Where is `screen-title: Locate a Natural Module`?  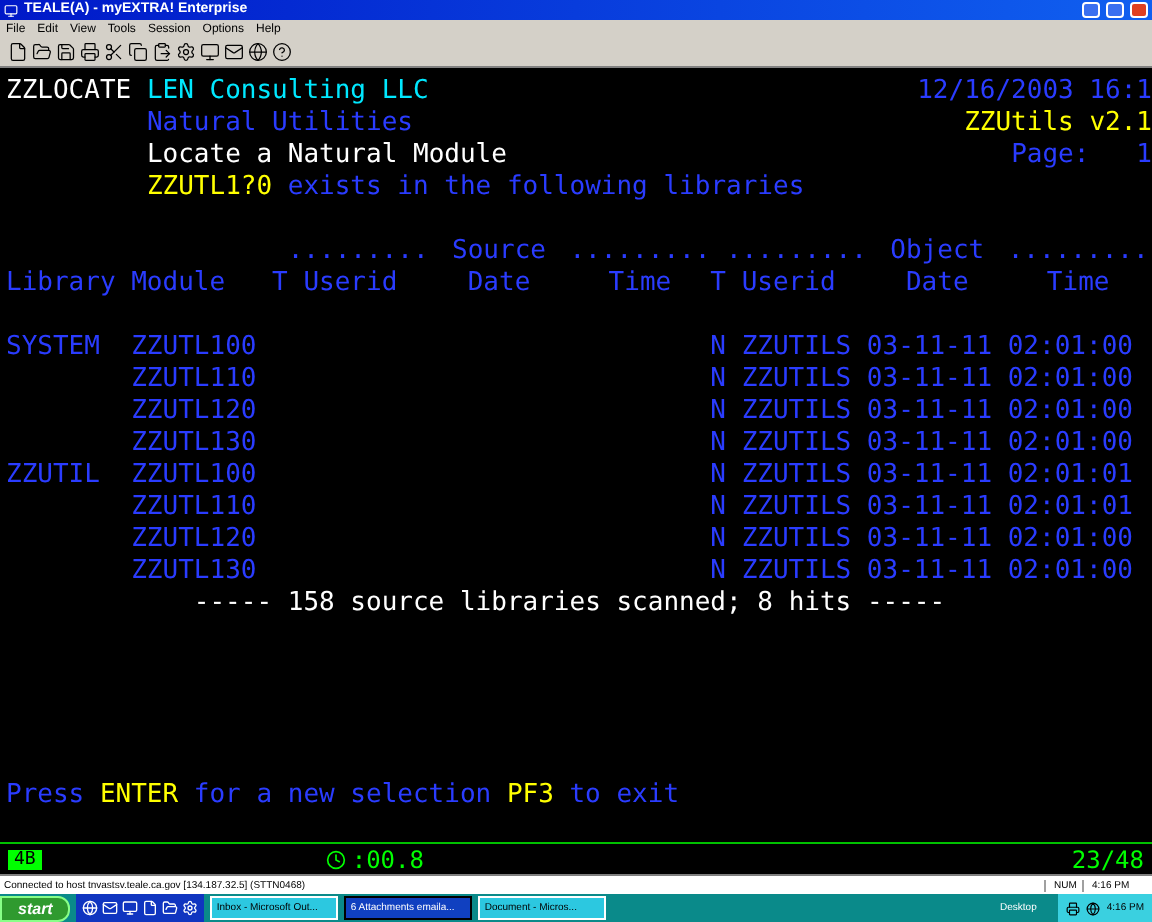
screen-title: Locate a Natural Module is located at coordinates (326, 155).